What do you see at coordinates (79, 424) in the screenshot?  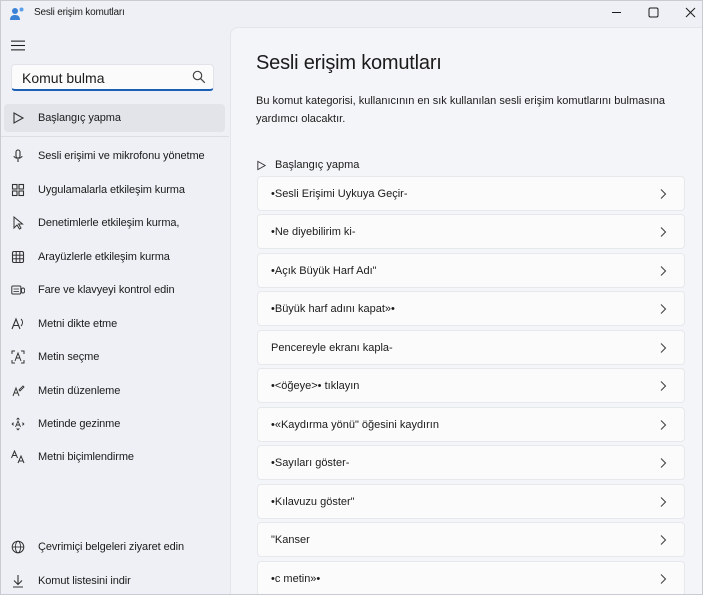 I see `sidebar-item-label: Metinde gezinme` at bounding box center [79, 424].